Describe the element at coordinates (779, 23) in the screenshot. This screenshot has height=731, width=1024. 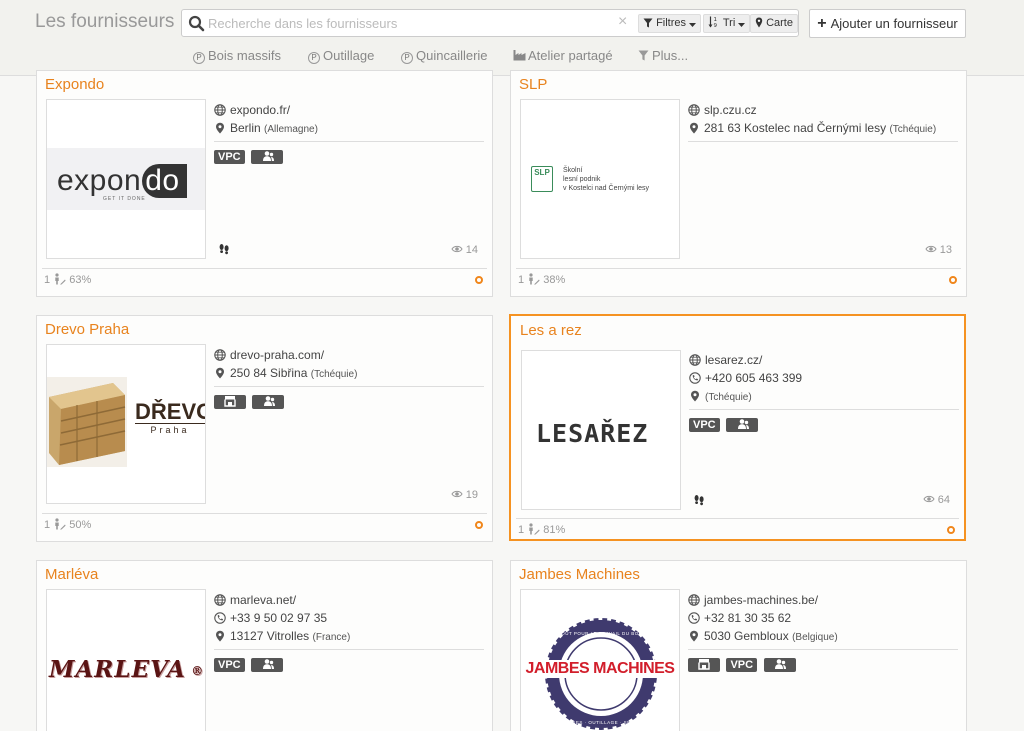
I see `map-label: Carte` at that location.